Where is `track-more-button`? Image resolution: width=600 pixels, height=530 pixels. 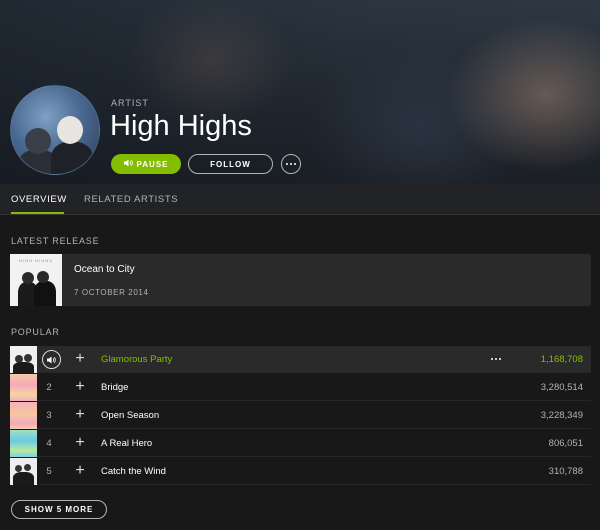
track-more-button is located at coordinates (496, 359).